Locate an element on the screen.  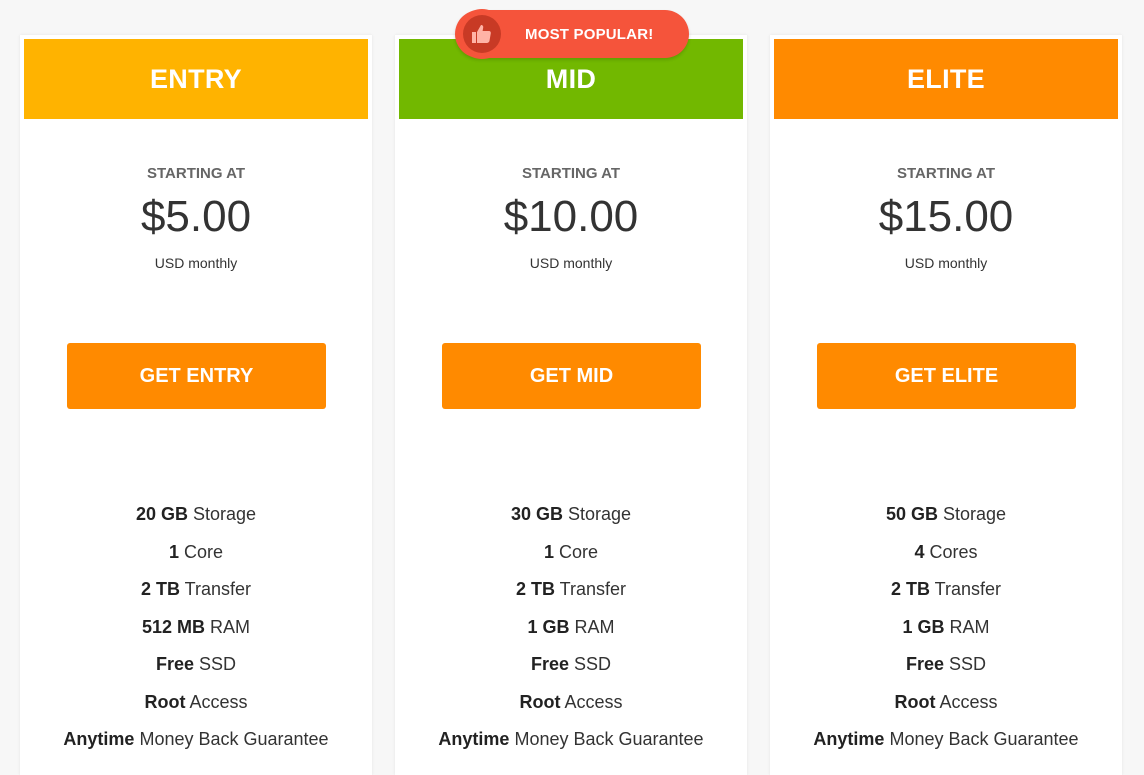
plan-price: $10.00 is located at coordinates (571, 216).